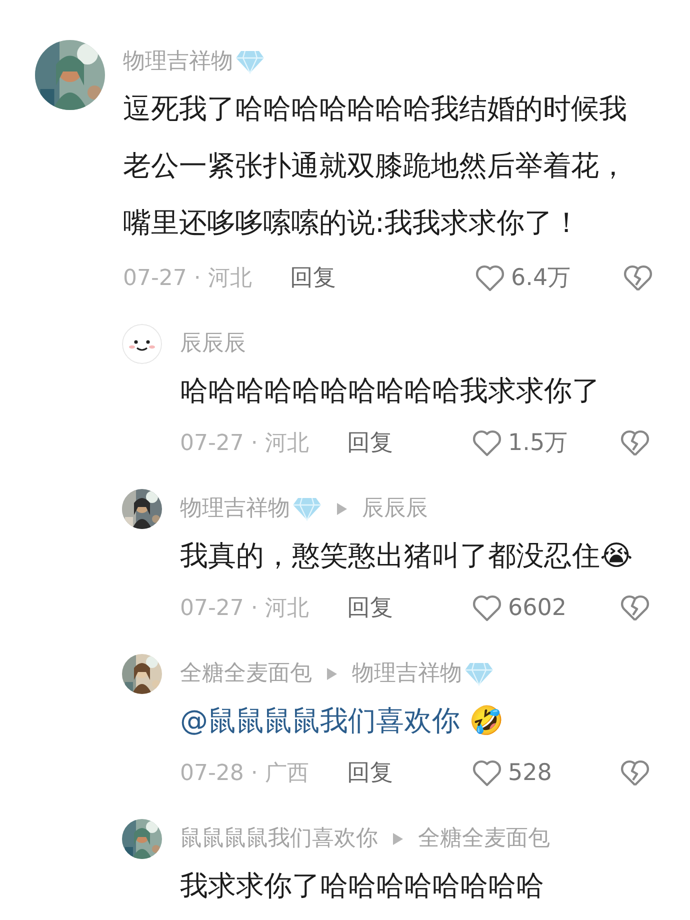 The image size is (690, 920). Describe the element at coordinates (538, 443) in the screenshot. I see `like-count: 1.5万` at that location.